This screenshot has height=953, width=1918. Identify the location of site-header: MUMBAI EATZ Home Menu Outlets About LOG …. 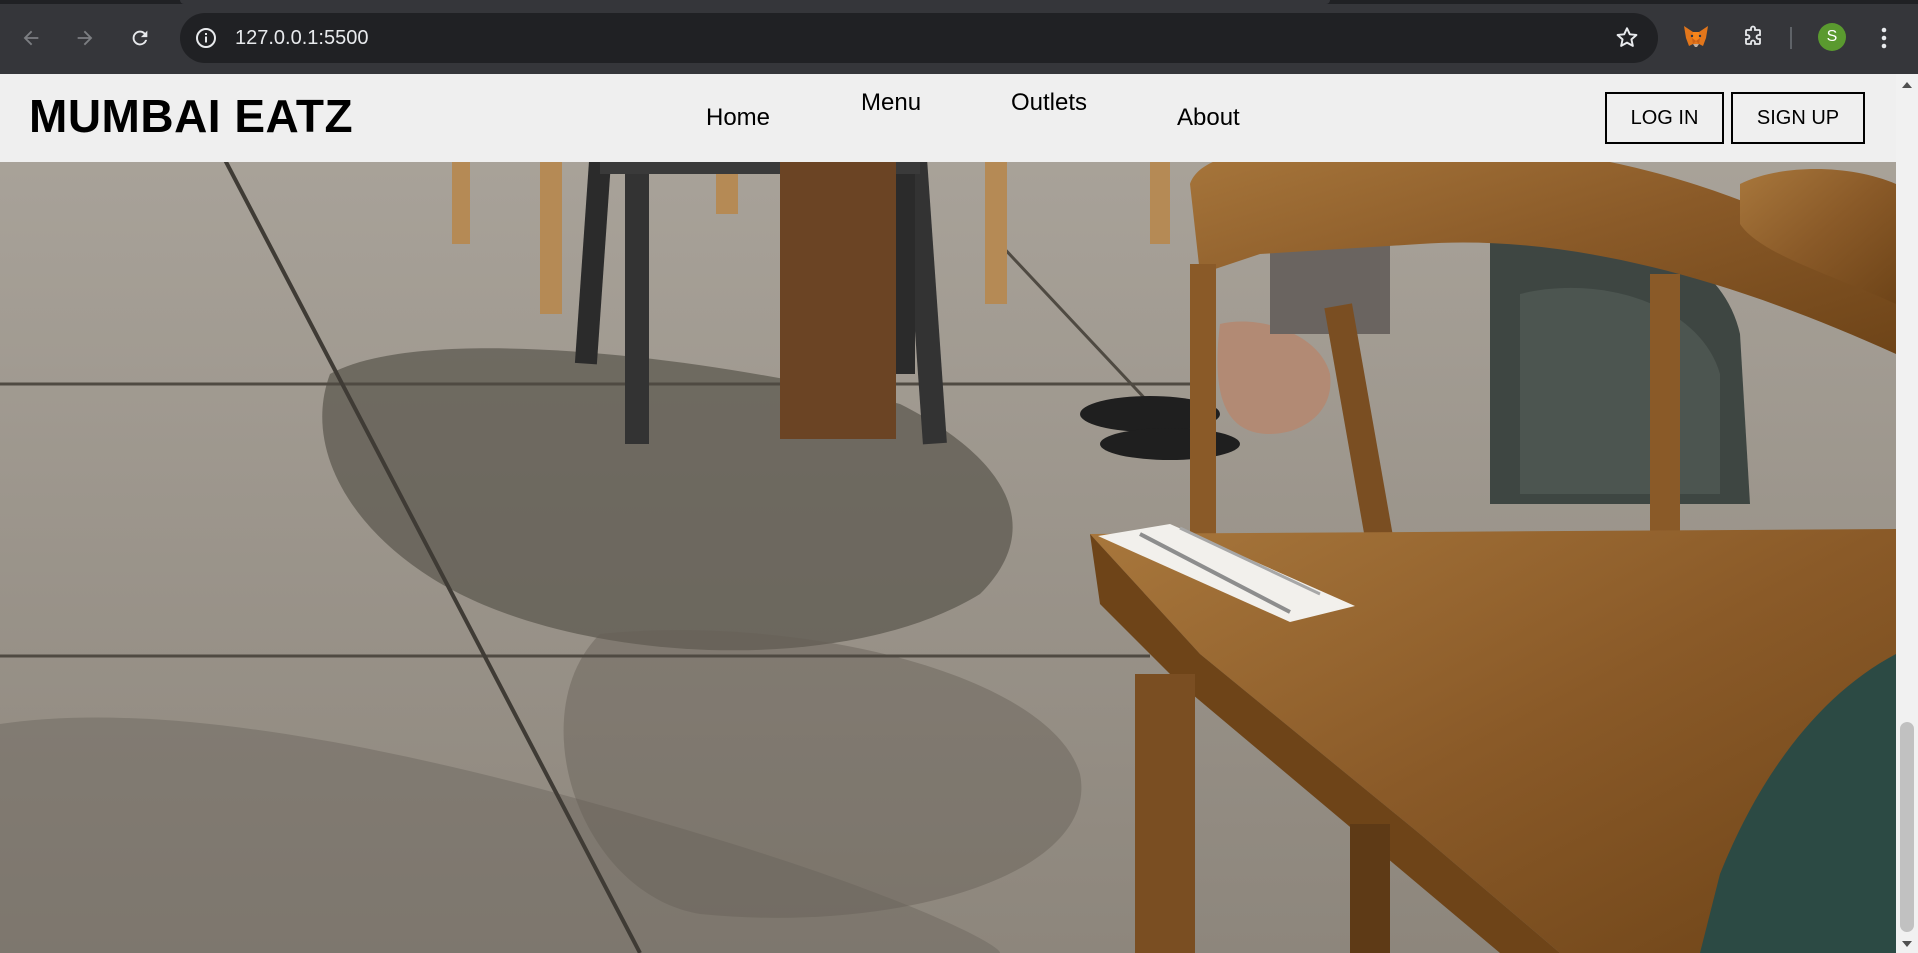
(948, 118).